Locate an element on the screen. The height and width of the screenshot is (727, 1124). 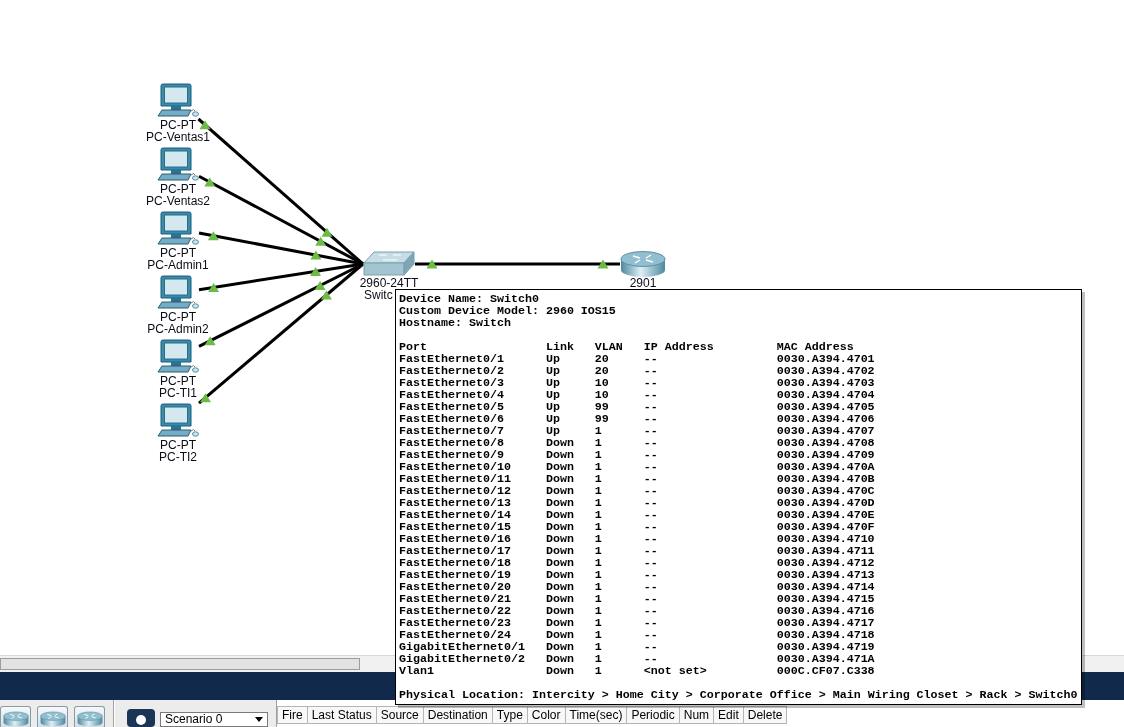
caret-icon is located at coordinates (259, 719).